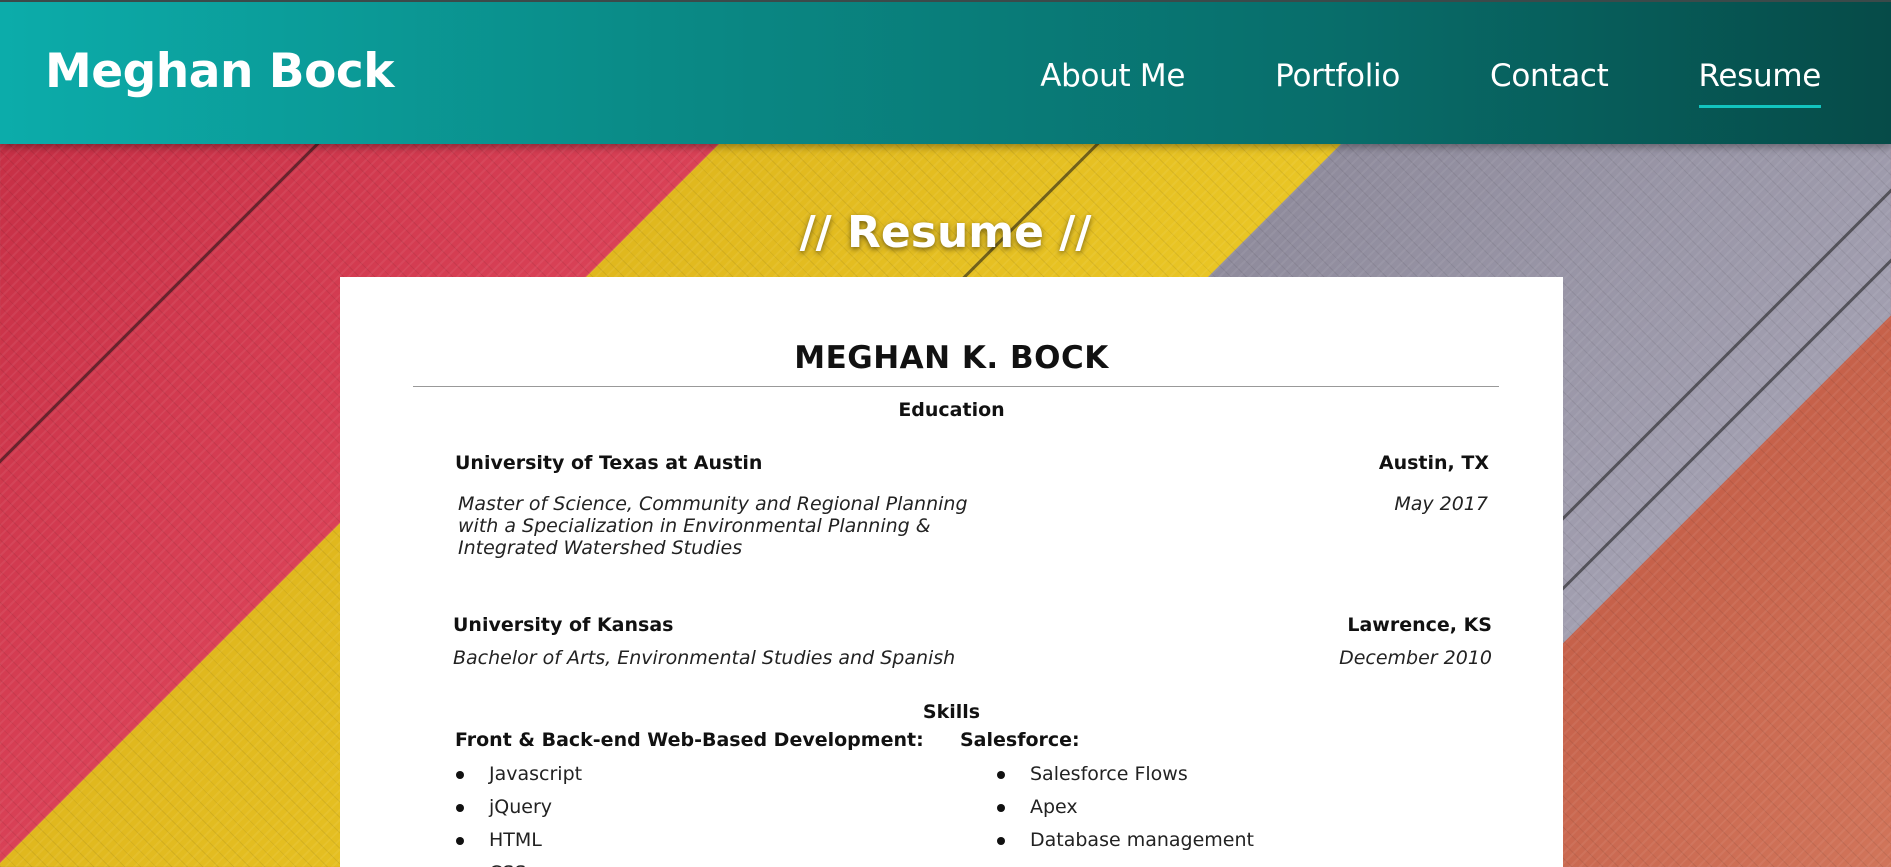 This screenshot has width=1891, height=867. Describe the element at coordinates (1549, 76) in the screenshot. I see `nav-link-contact: Contact` at that location.